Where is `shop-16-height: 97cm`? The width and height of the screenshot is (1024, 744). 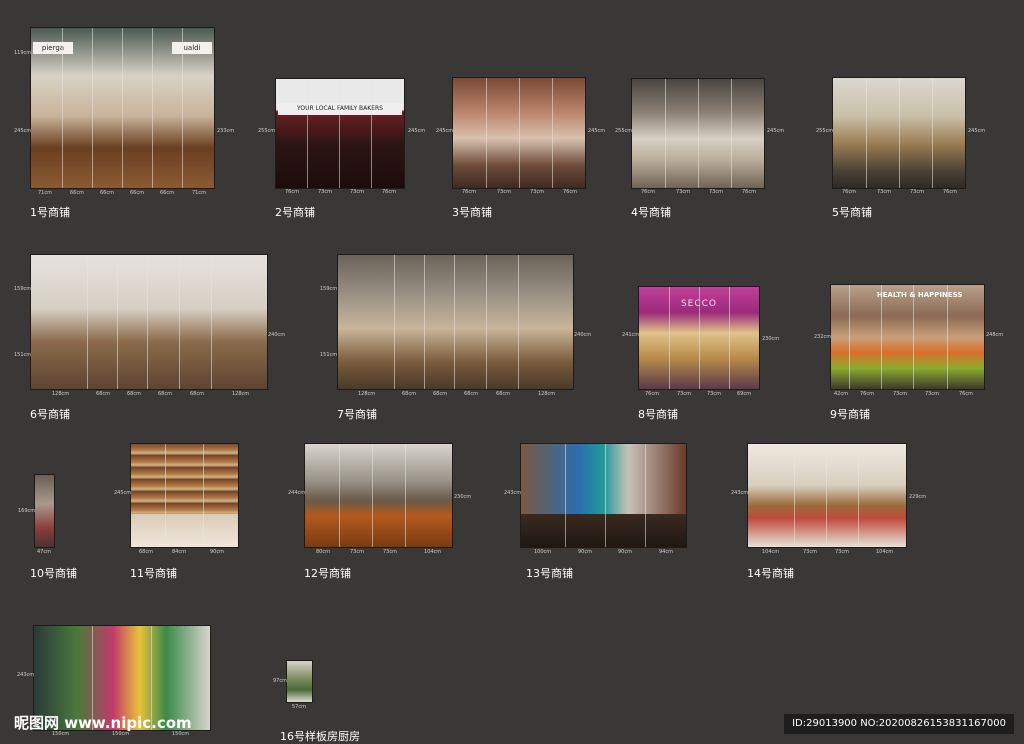
shop-16-height: 97cm is located at coordinates (280, 681).